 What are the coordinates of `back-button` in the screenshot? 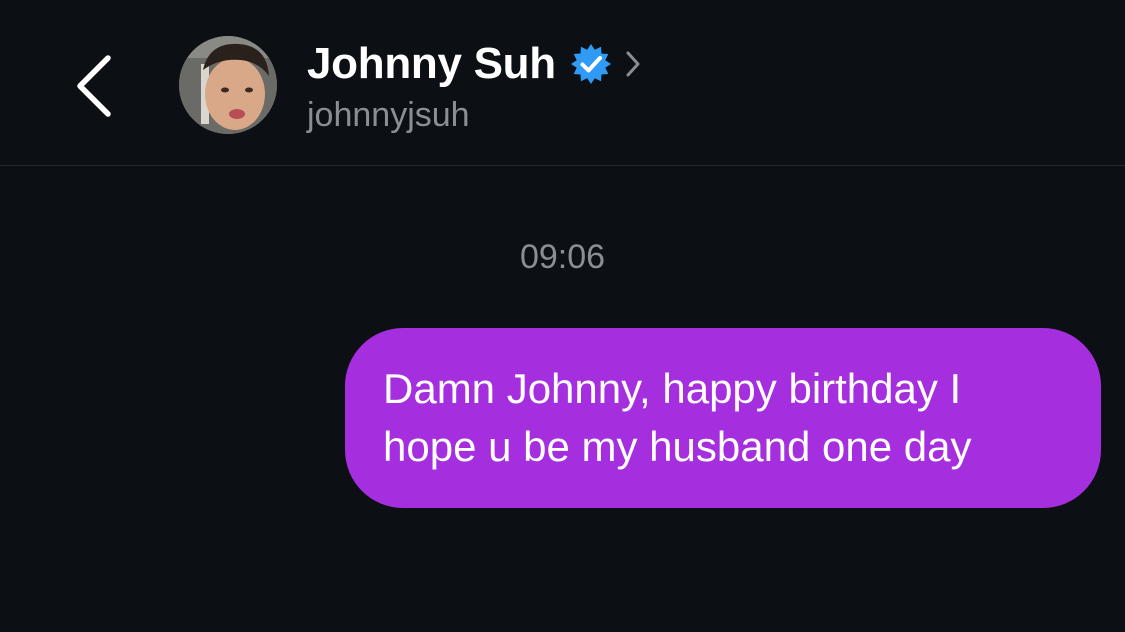 It's located at (95, 85).